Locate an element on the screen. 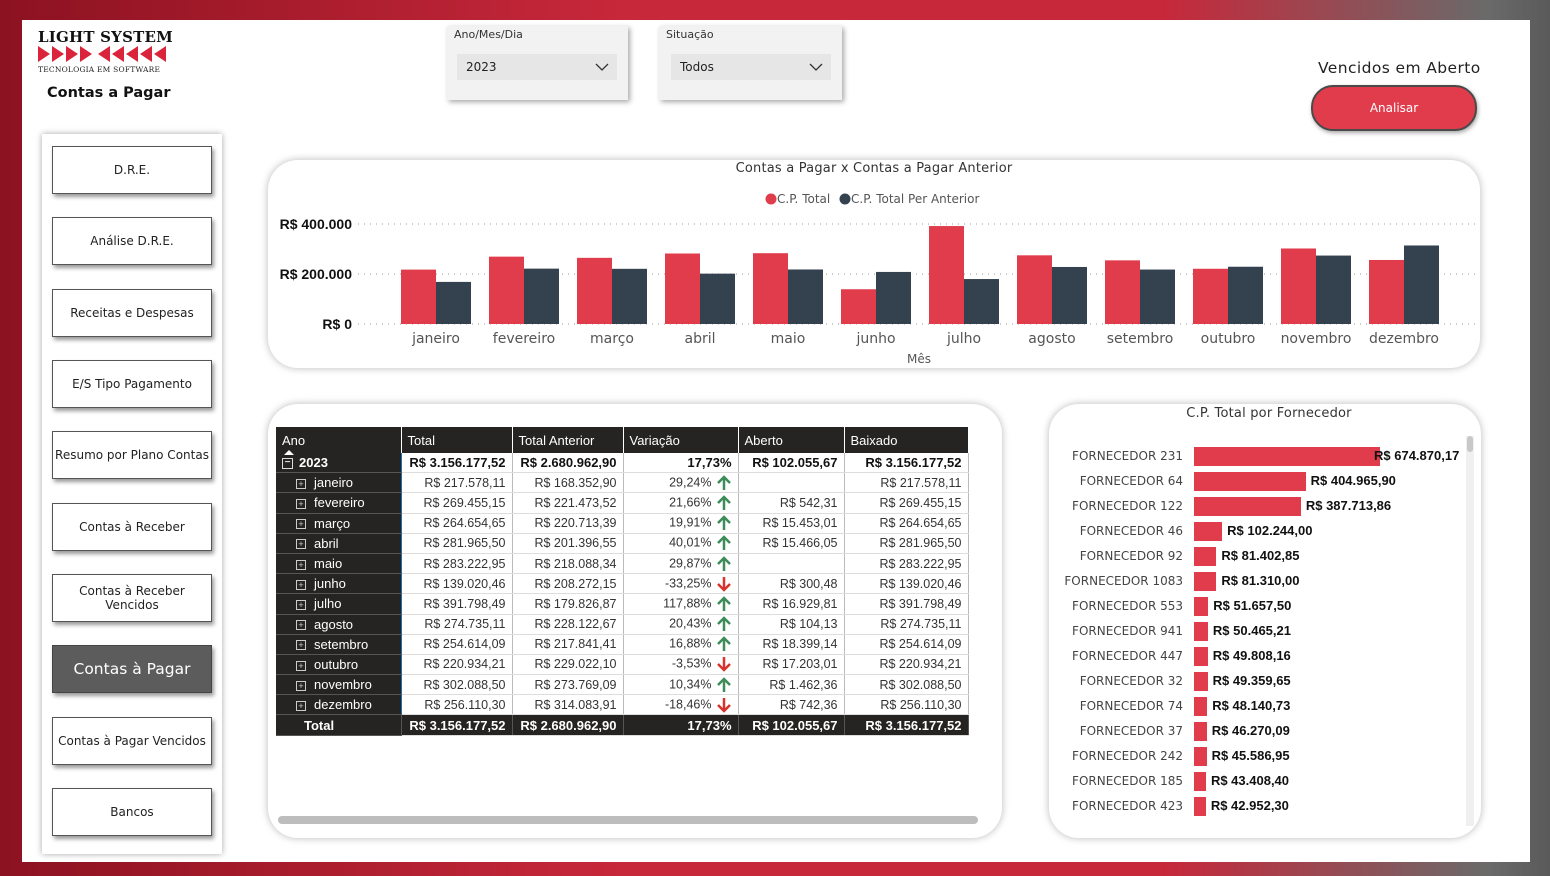 This screenshot has width=1550, height=876. row-label-cell: + dezembro is located at coordinates (339, 705).